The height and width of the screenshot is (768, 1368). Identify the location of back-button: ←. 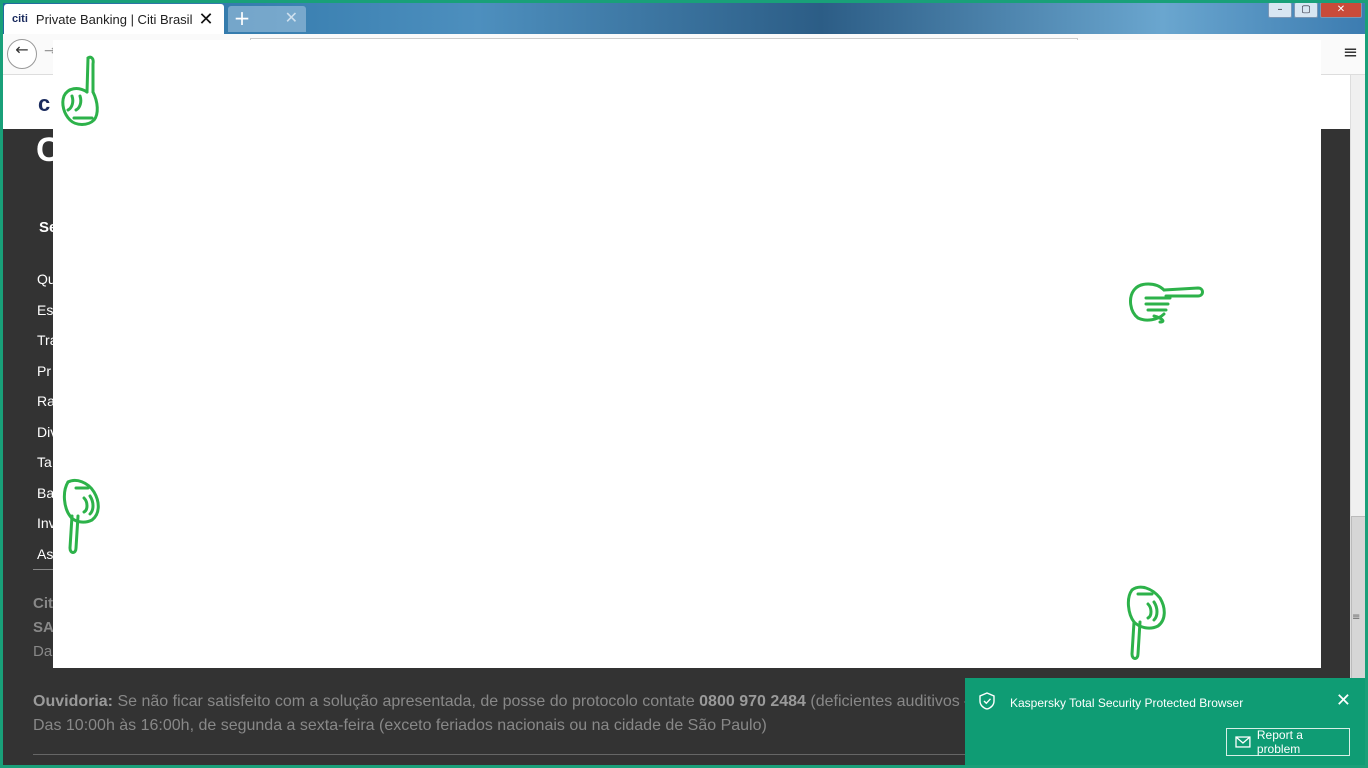
(22, 54).